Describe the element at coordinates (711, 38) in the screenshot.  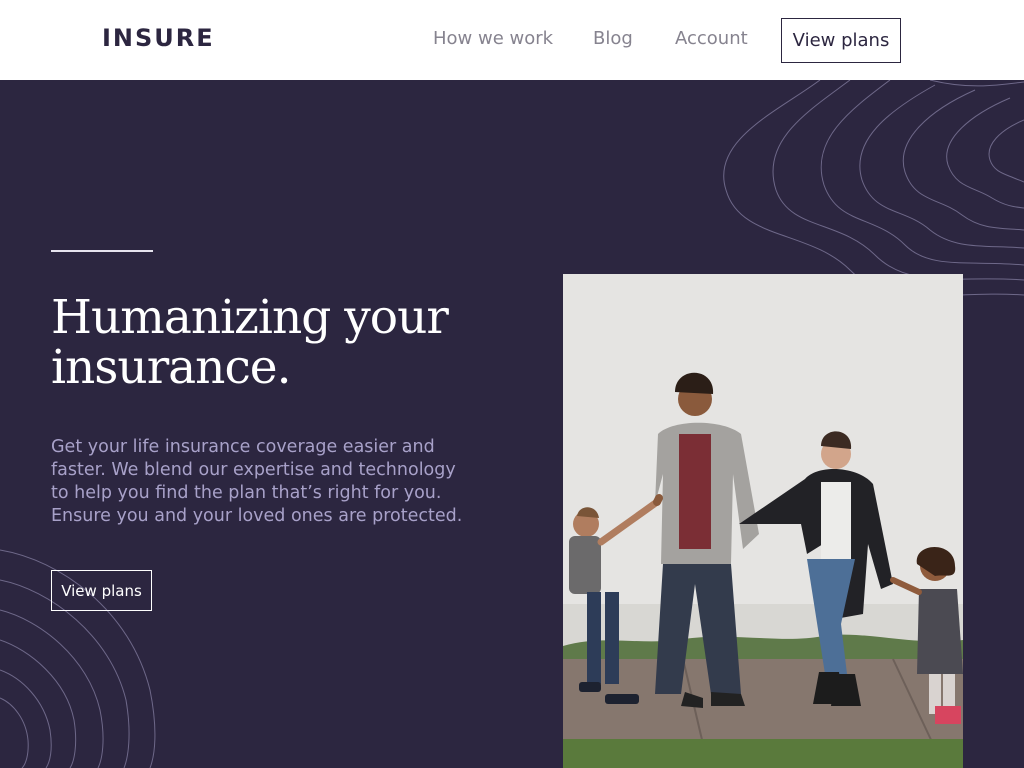
I see `nav-link-account: Account` at that location.